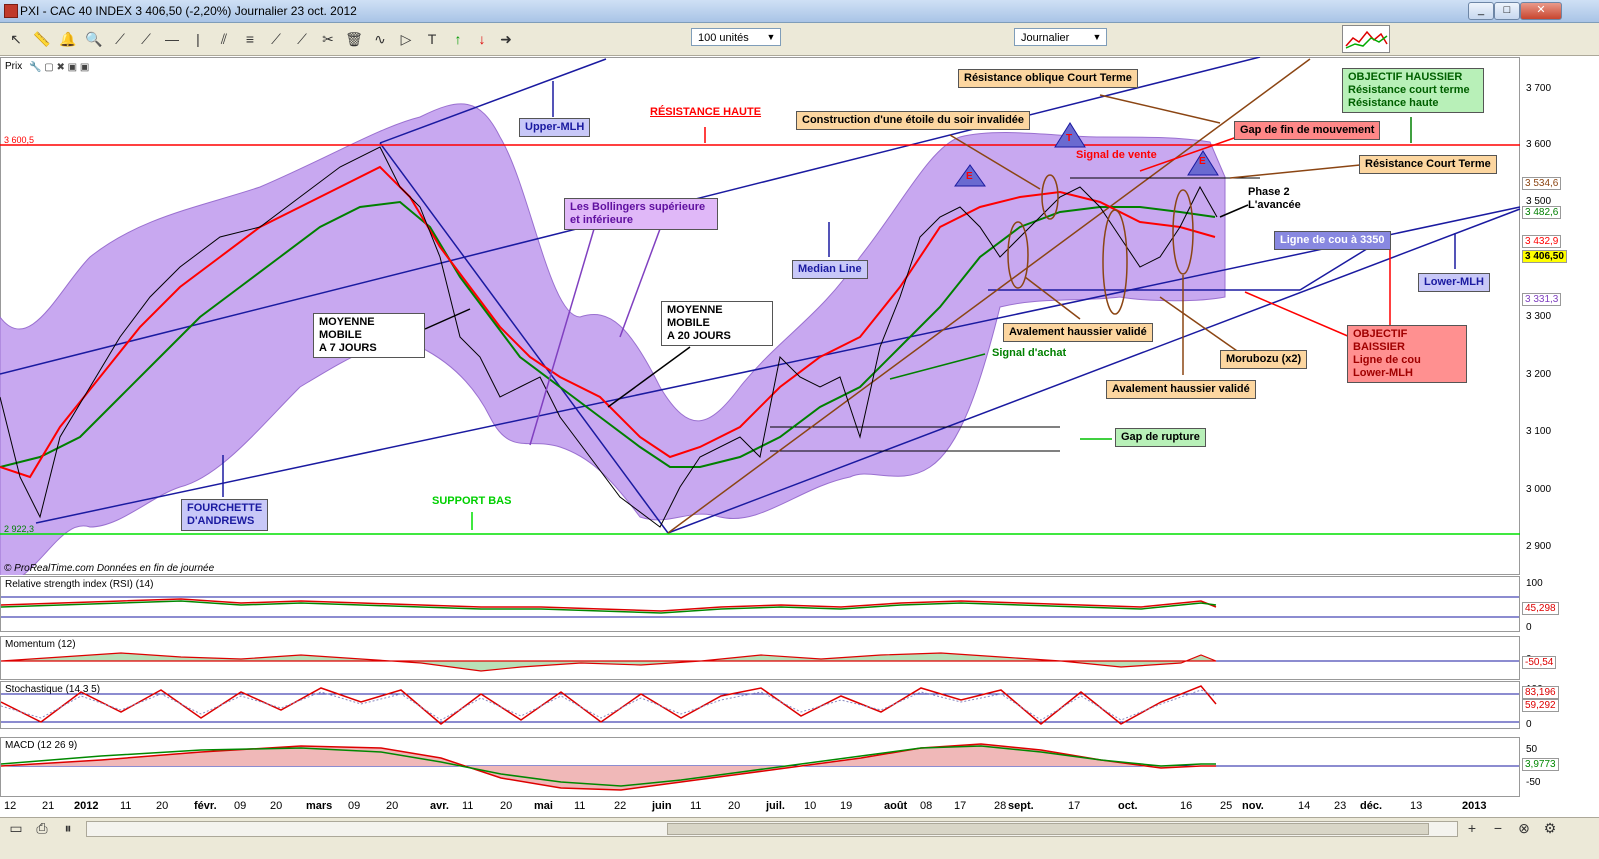 Image resolution: width=1599 pixels, height=859 pixels. What do you see at coordinates (1540, 764) in the screenshot?
I see `macd-value: 3,9773` at bounding box center [1540, 764].